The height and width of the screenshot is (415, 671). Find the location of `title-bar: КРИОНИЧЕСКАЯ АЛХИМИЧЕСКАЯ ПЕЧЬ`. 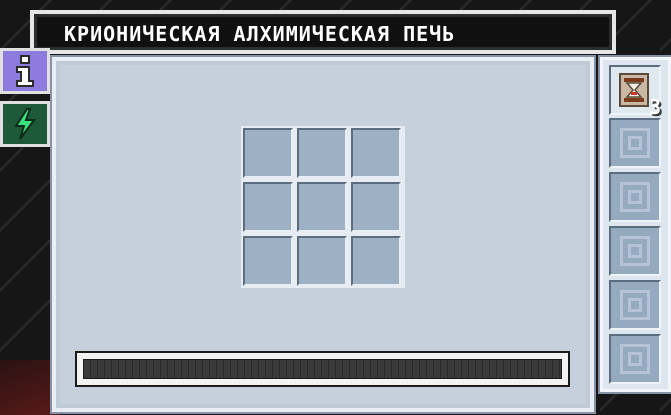

title-bar: КРИОНИЧЕСКАЯ АЛХИМИЧЕСКАЯ ПЕЧЬ is located at coordinates (323, 32).